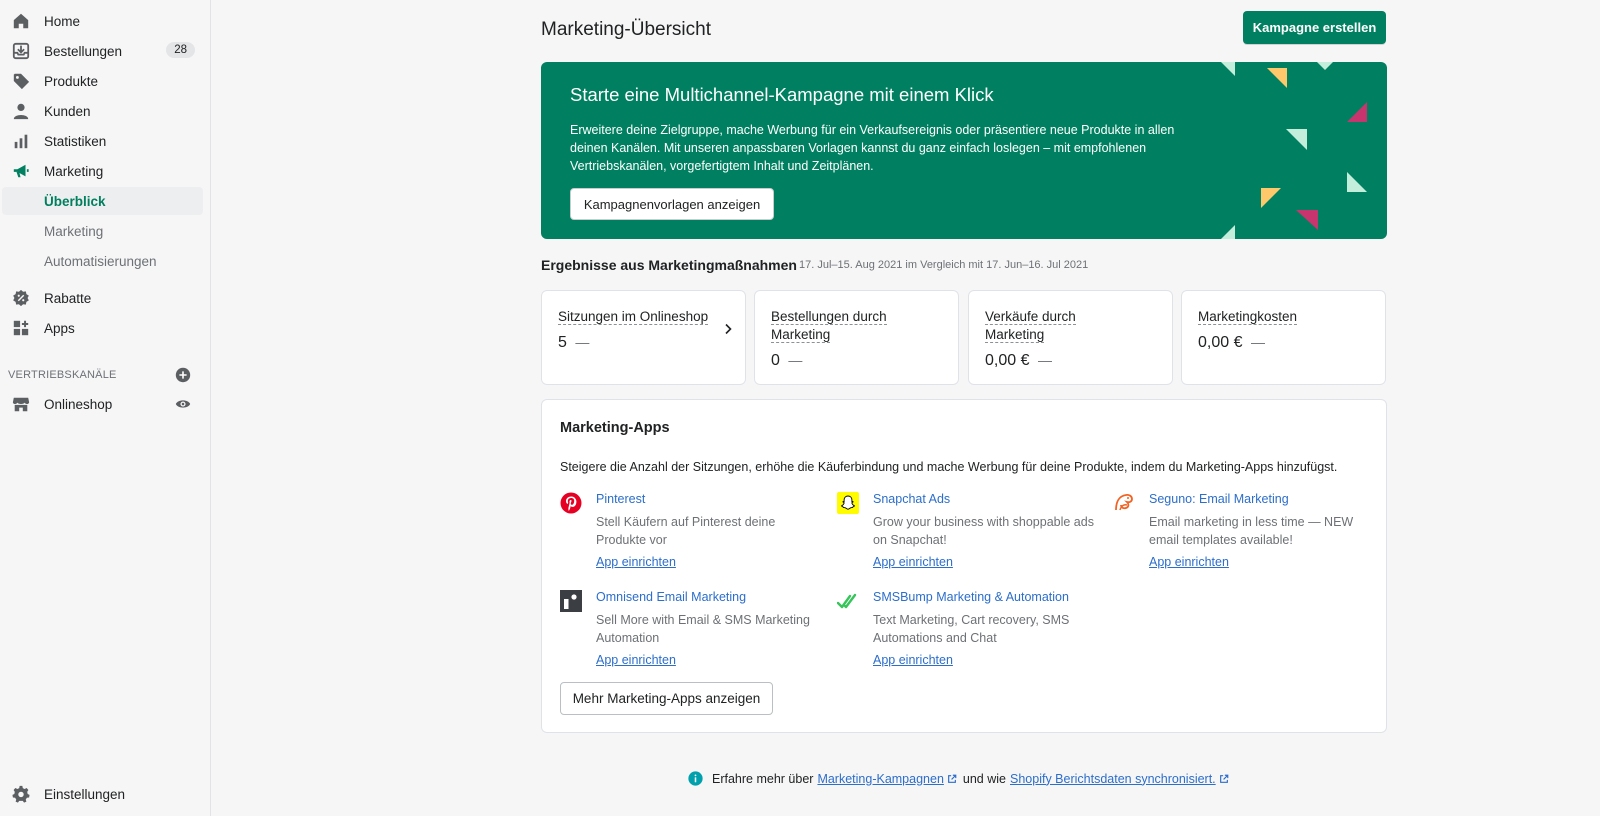 This screenshot has height=816, width=1600. I want to click on app-name: Seguno: Email Marketing, so click(1219, 499).